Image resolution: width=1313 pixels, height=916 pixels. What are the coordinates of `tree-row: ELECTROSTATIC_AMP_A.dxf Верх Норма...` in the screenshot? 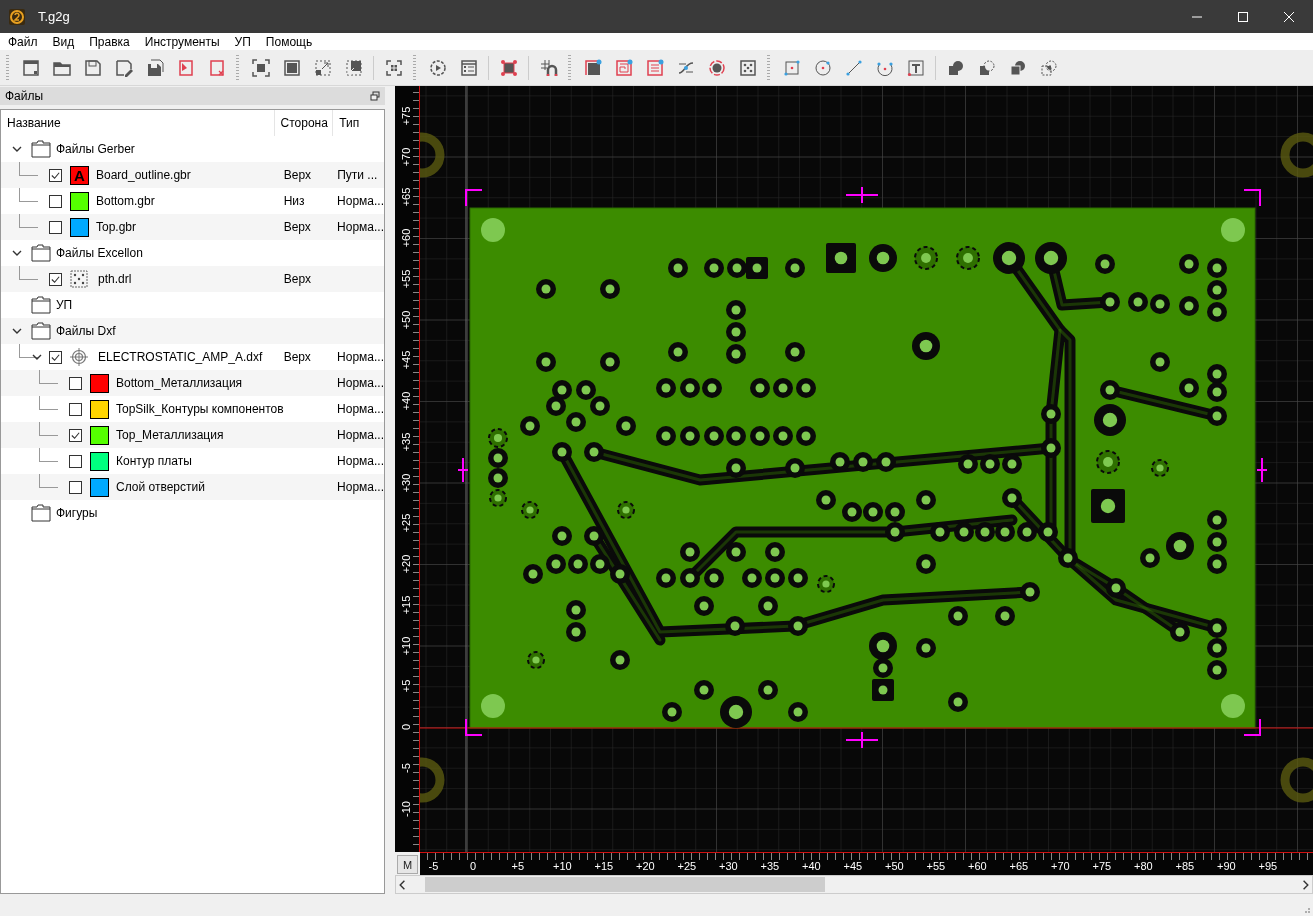 It's located at (192, 357).